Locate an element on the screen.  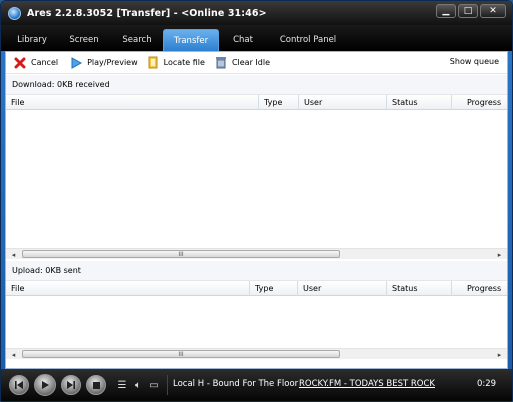
volume-icon: 🔈︎ is located at coordinates (138, 385).